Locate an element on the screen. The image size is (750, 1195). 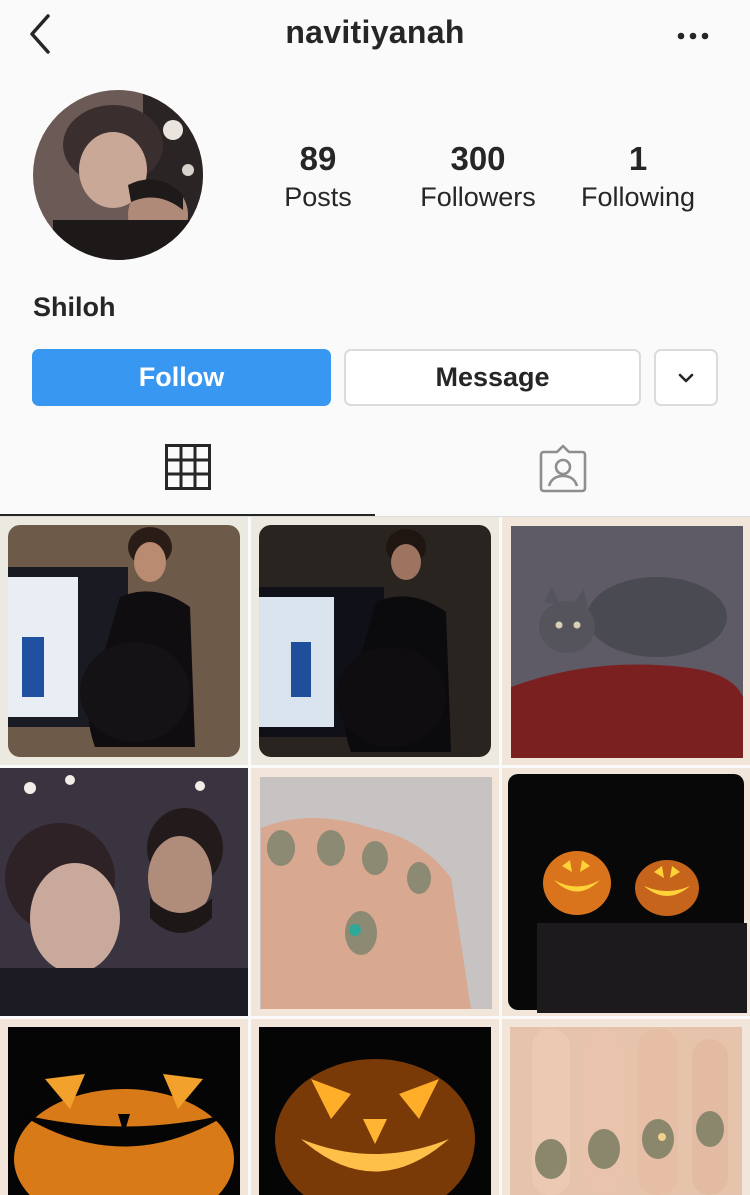
following-count-label: Following is located at coordinates (638, 197).